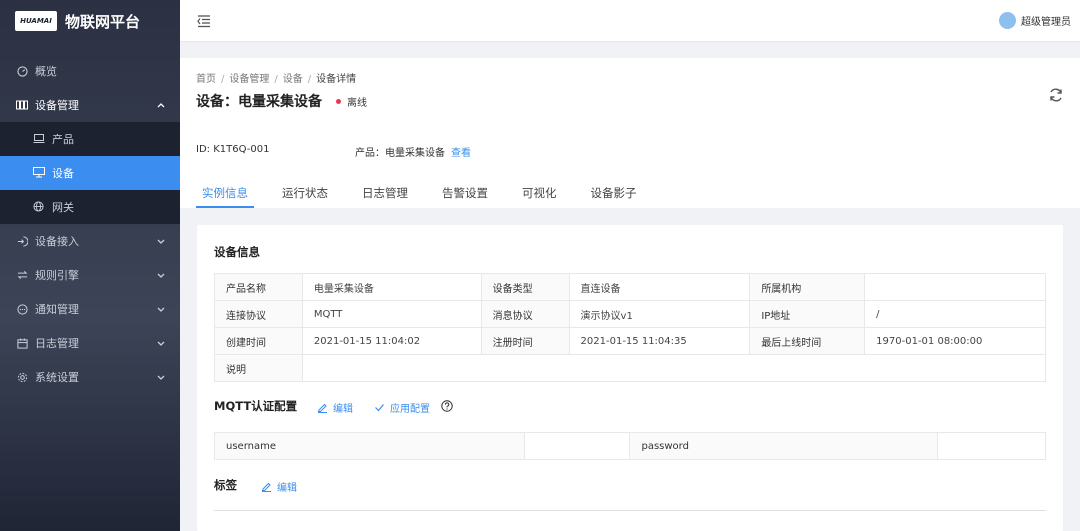 The width and height of the screenshot is (1080, 531). I want to click on device-id-value: K1T6Q-001, so click(241, 149).